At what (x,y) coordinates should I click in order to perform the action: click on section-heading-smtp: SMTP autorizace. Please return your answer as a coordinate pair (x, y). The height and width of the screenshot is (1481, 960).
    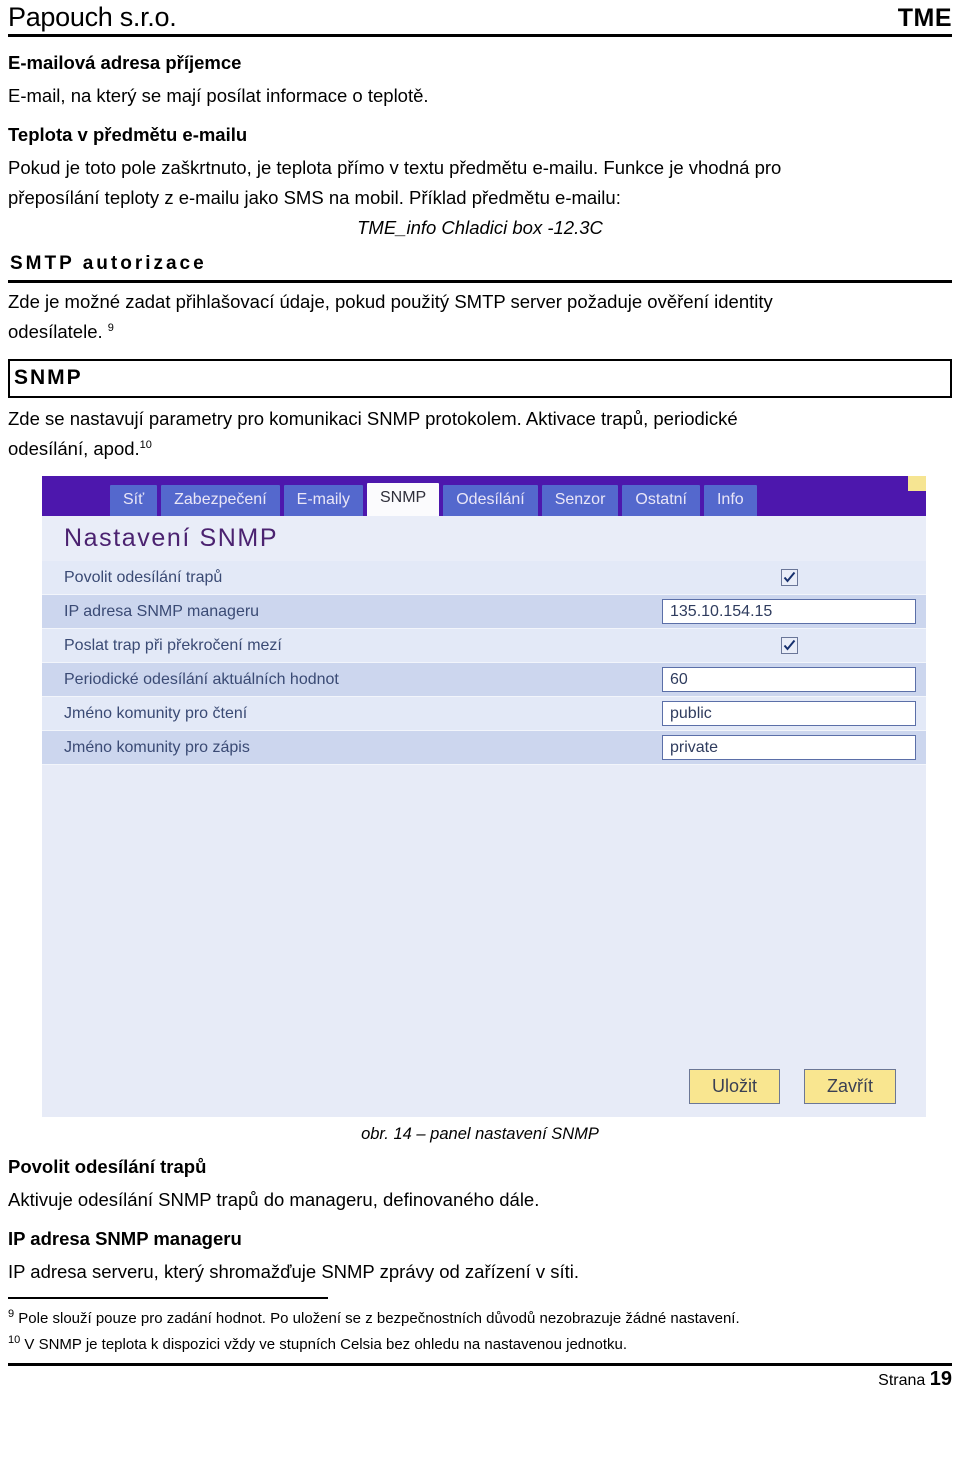
    Looking at the image, I should click on (480, 266).